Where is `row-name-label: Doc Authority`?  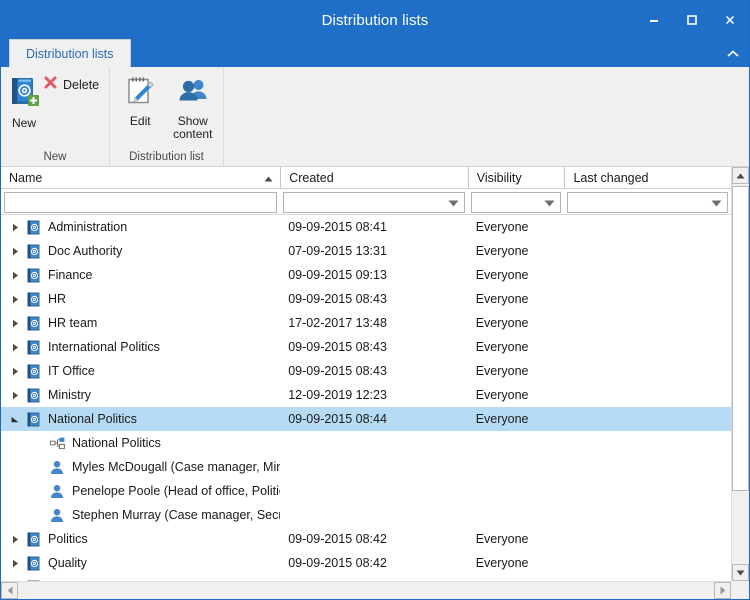 row-name-label: Doc Authority is located at coordinates (85, 251).